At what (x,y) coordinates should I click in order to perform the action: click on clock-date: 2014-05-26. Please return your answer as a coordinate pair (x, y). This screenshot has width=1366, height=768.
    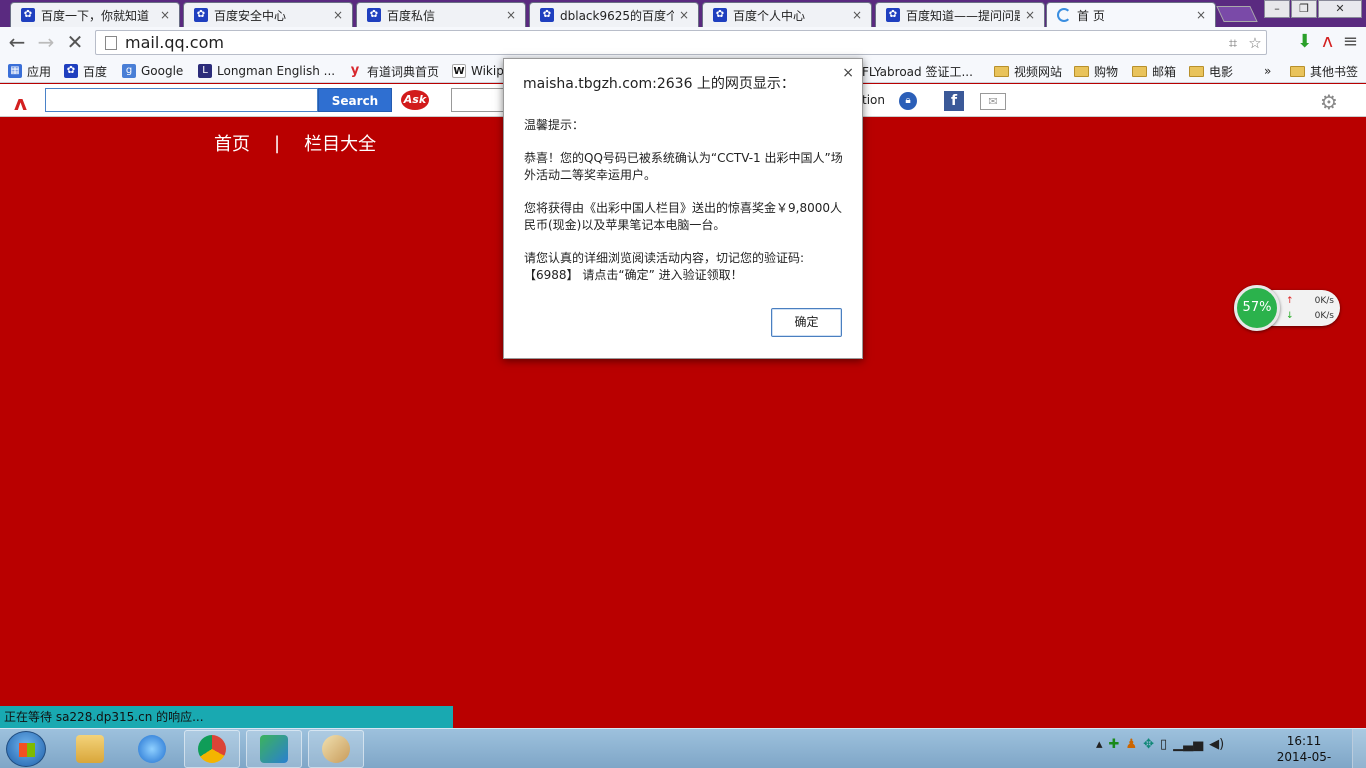
    Looking at the image, I should click on (1304, 759).